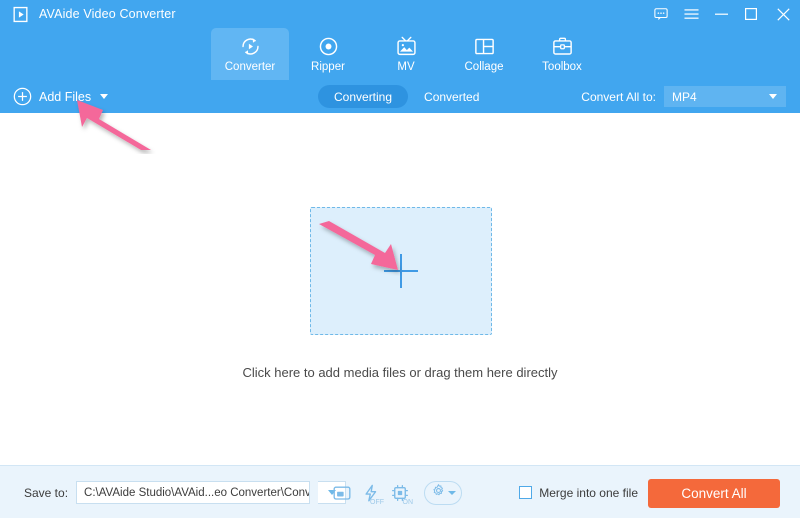 This screenshot has width=800, height=518. I want to click on grid-layout-icon, so click(484, 47).